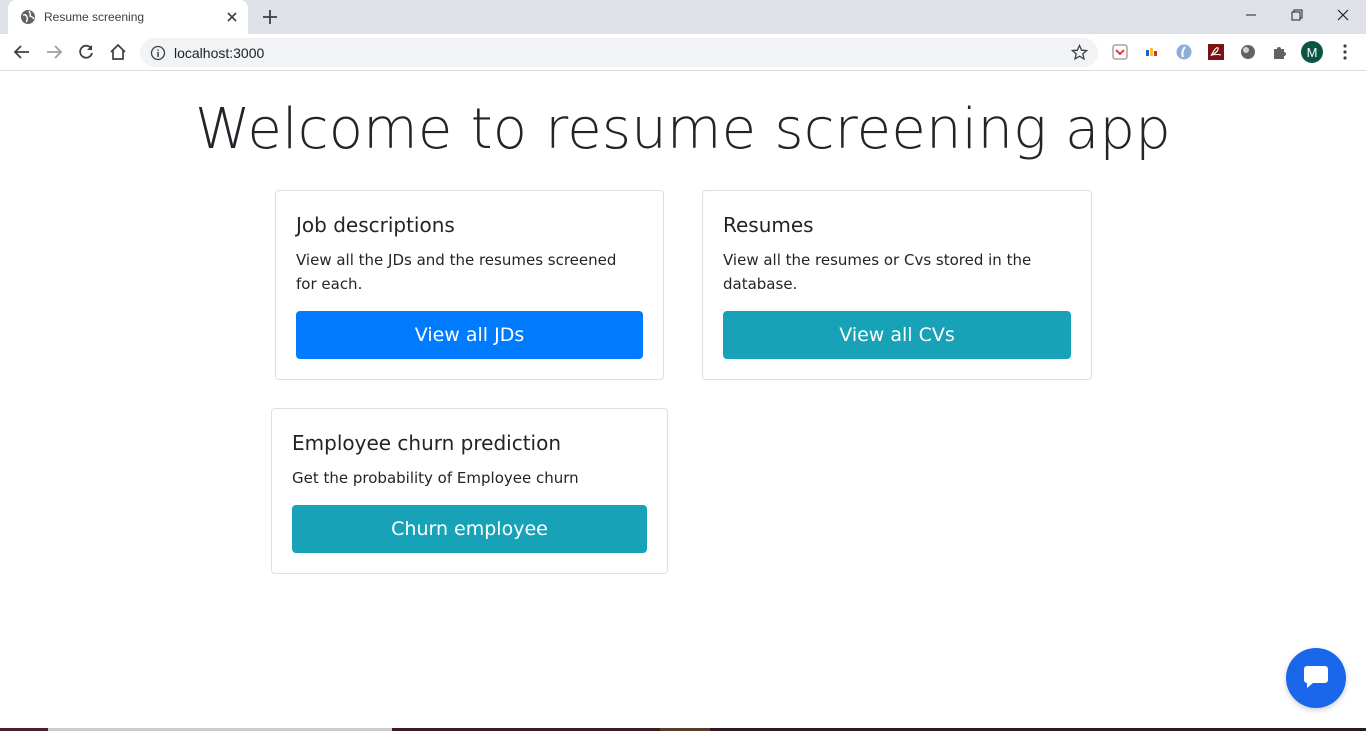 The height and width of the screenshot is (731, 1366). Describe the element at coordinates (270, 17) in the screenshot. I see `new-tab-icon` at that location.